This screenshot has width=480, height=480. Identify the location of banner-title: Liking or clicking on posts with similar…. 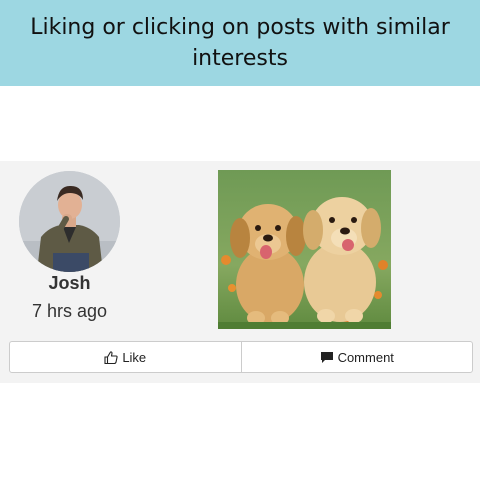
(240, 43).